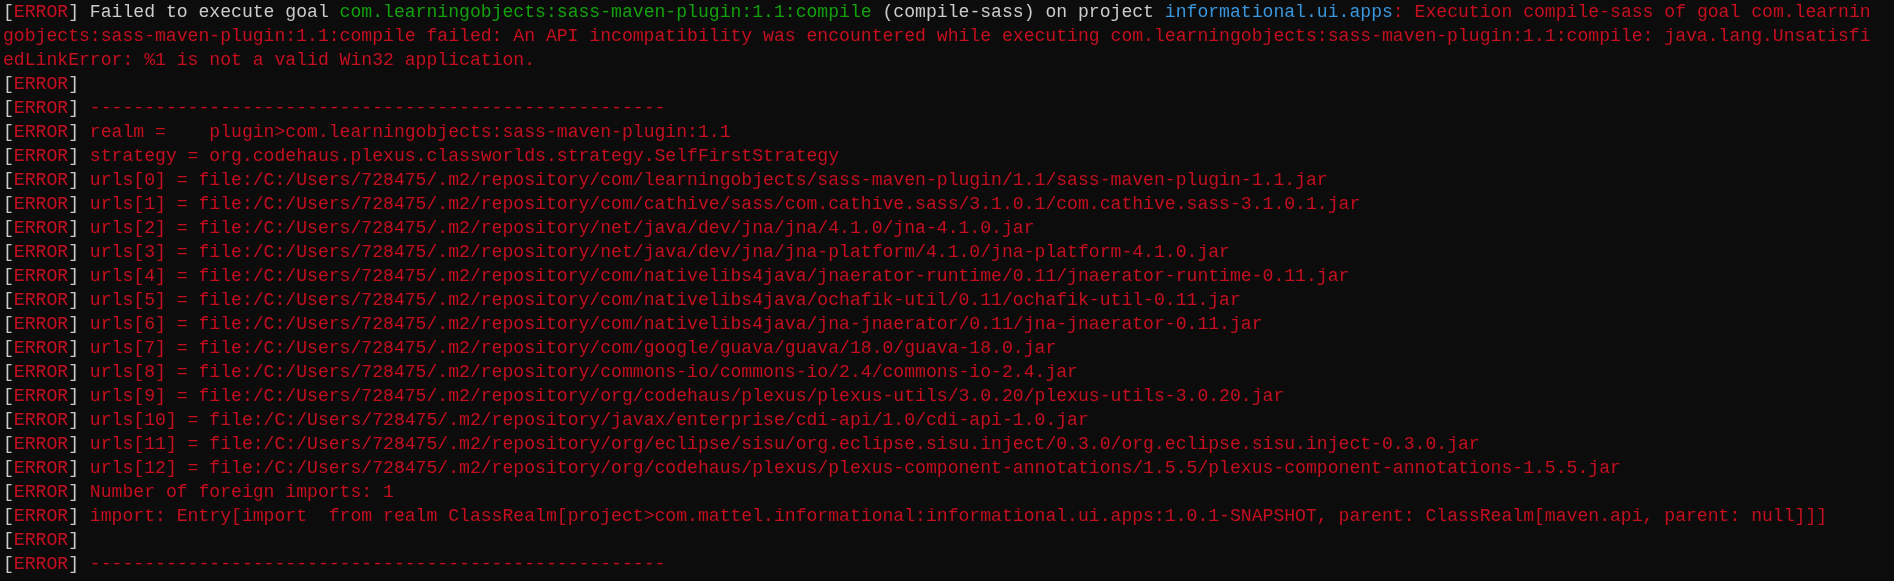  Describe the element at coordinates (616, 252) in the screenshot. I see `log-line: [ERROR] urls[3] = file:/C:/Users/728475/.m2/repository/net/java/dev/jna/jna-platform/4.1.0/jna-platform-4.1.0.jar` at that location.